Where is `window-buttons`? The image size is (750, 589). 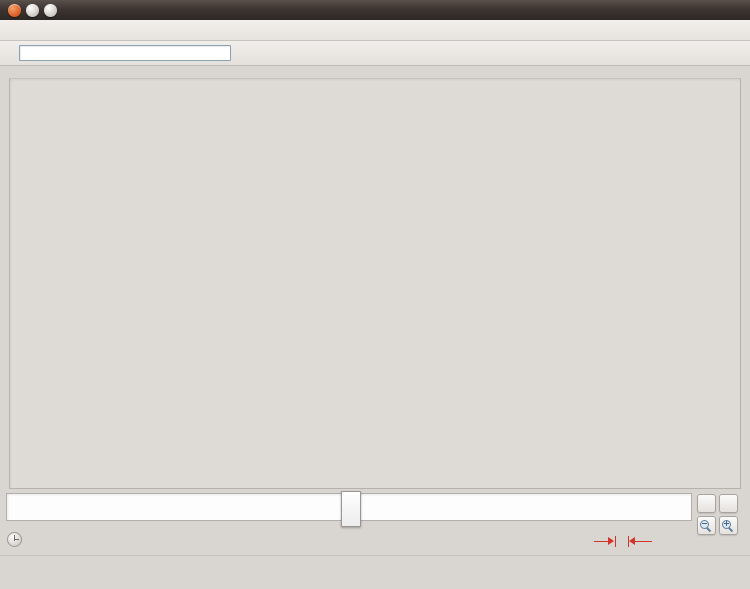
window-buttons is located at coordinates (28, 10).